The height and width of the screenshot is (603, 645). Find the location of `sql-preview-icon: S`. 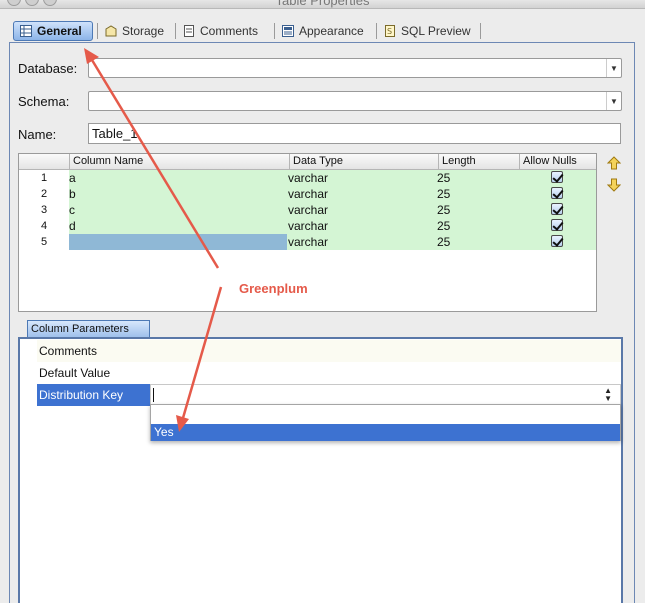

sql-preview-icon: S is located at coordinates (390, 31).